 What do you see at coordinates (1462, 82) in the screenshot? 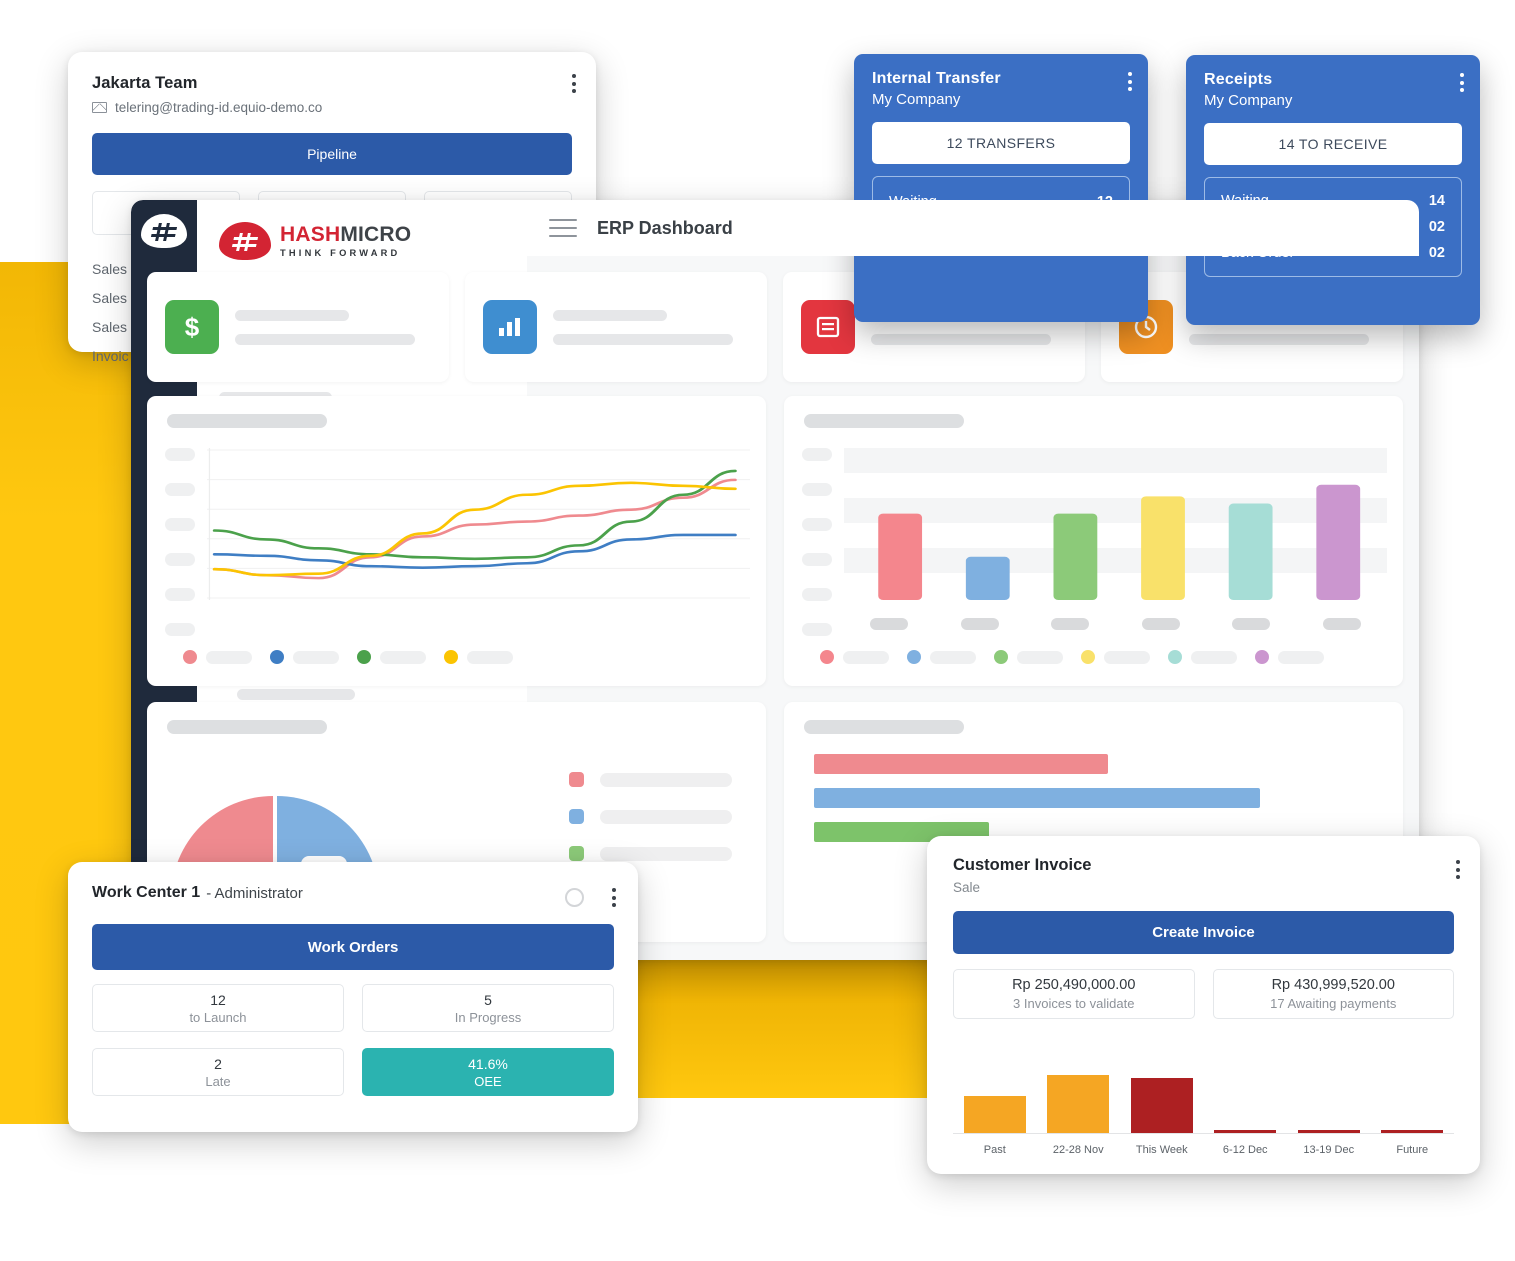
I see `receipts-kebab-menu` at bounding box center [1462, 82].